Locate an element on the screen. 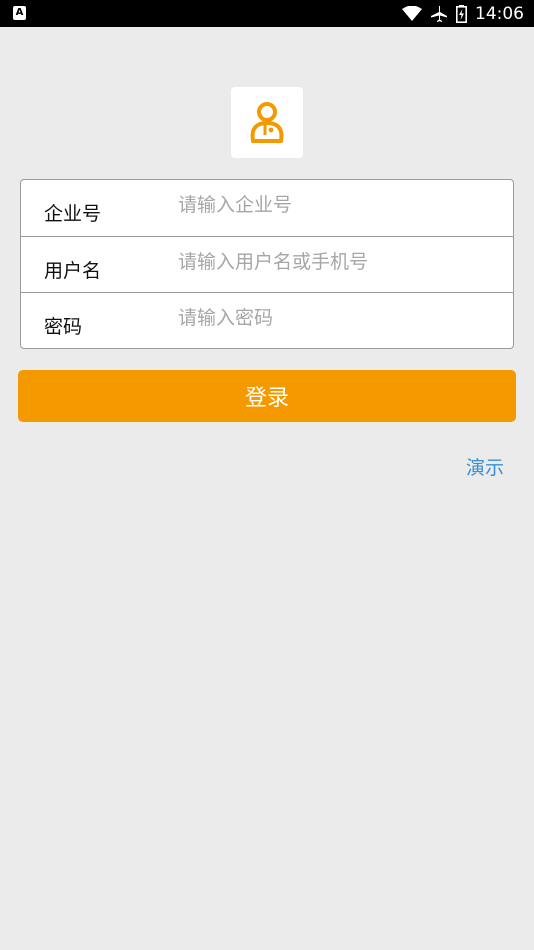  battery-icon is located at coordinates (461, 13).